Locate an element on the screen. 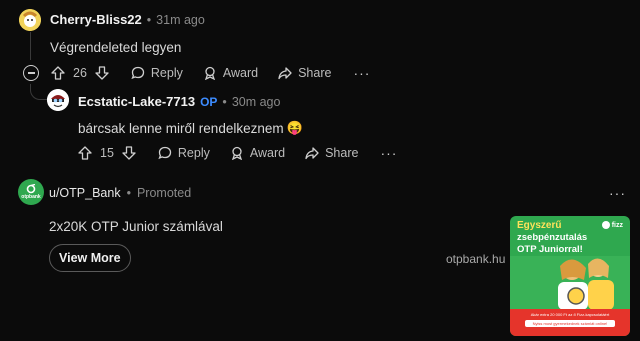 The image size is (640, 341). card-illustration is located at coordinates (570, 283).